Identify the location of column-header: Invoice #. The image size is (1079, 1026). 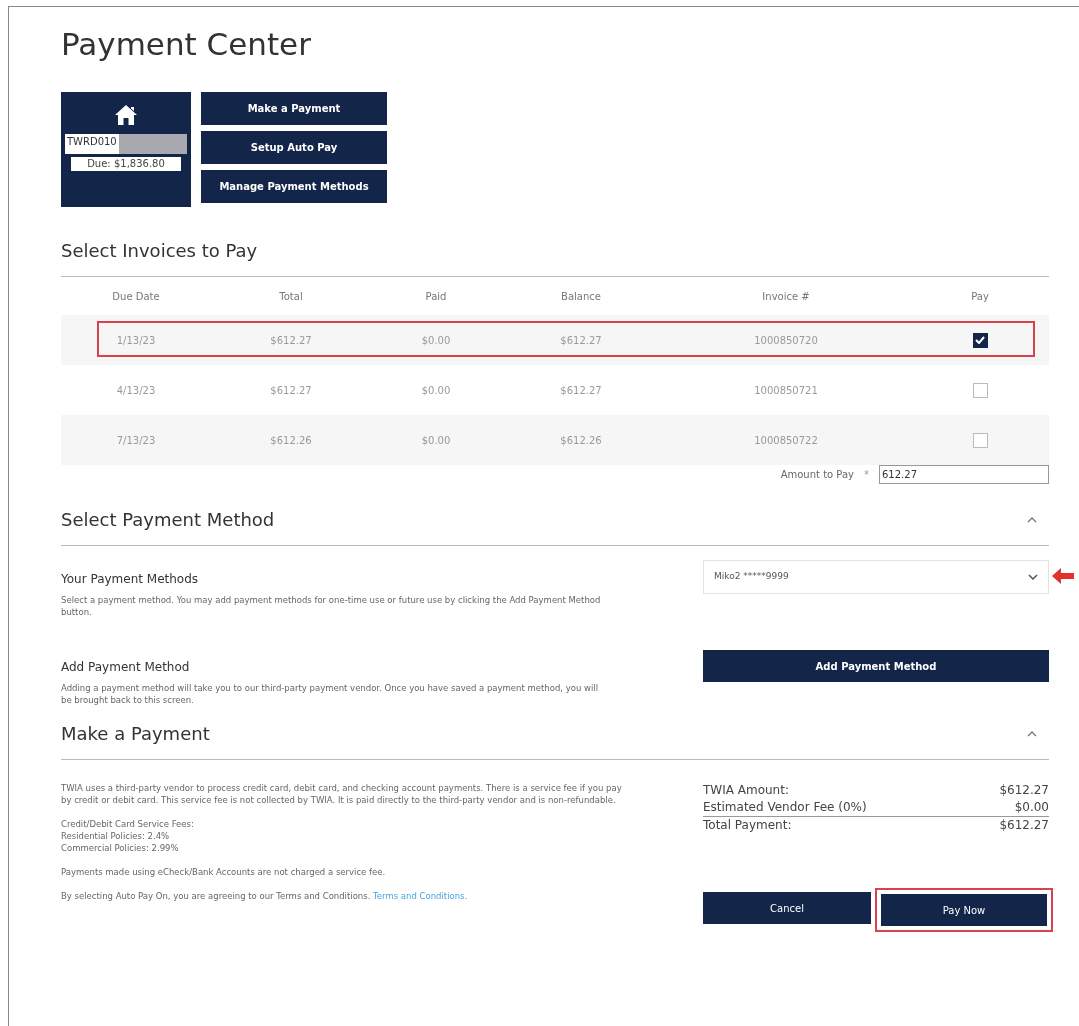
(786, 296).